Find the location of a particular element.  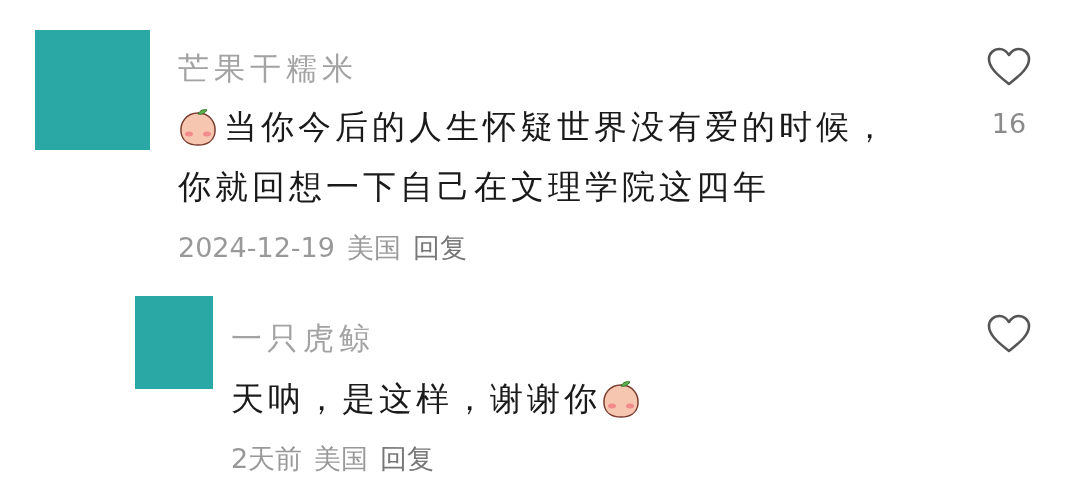

comment-text: 当你今后的人生怀疑世界没有爱的时候， is located at coordinates (557, 127).